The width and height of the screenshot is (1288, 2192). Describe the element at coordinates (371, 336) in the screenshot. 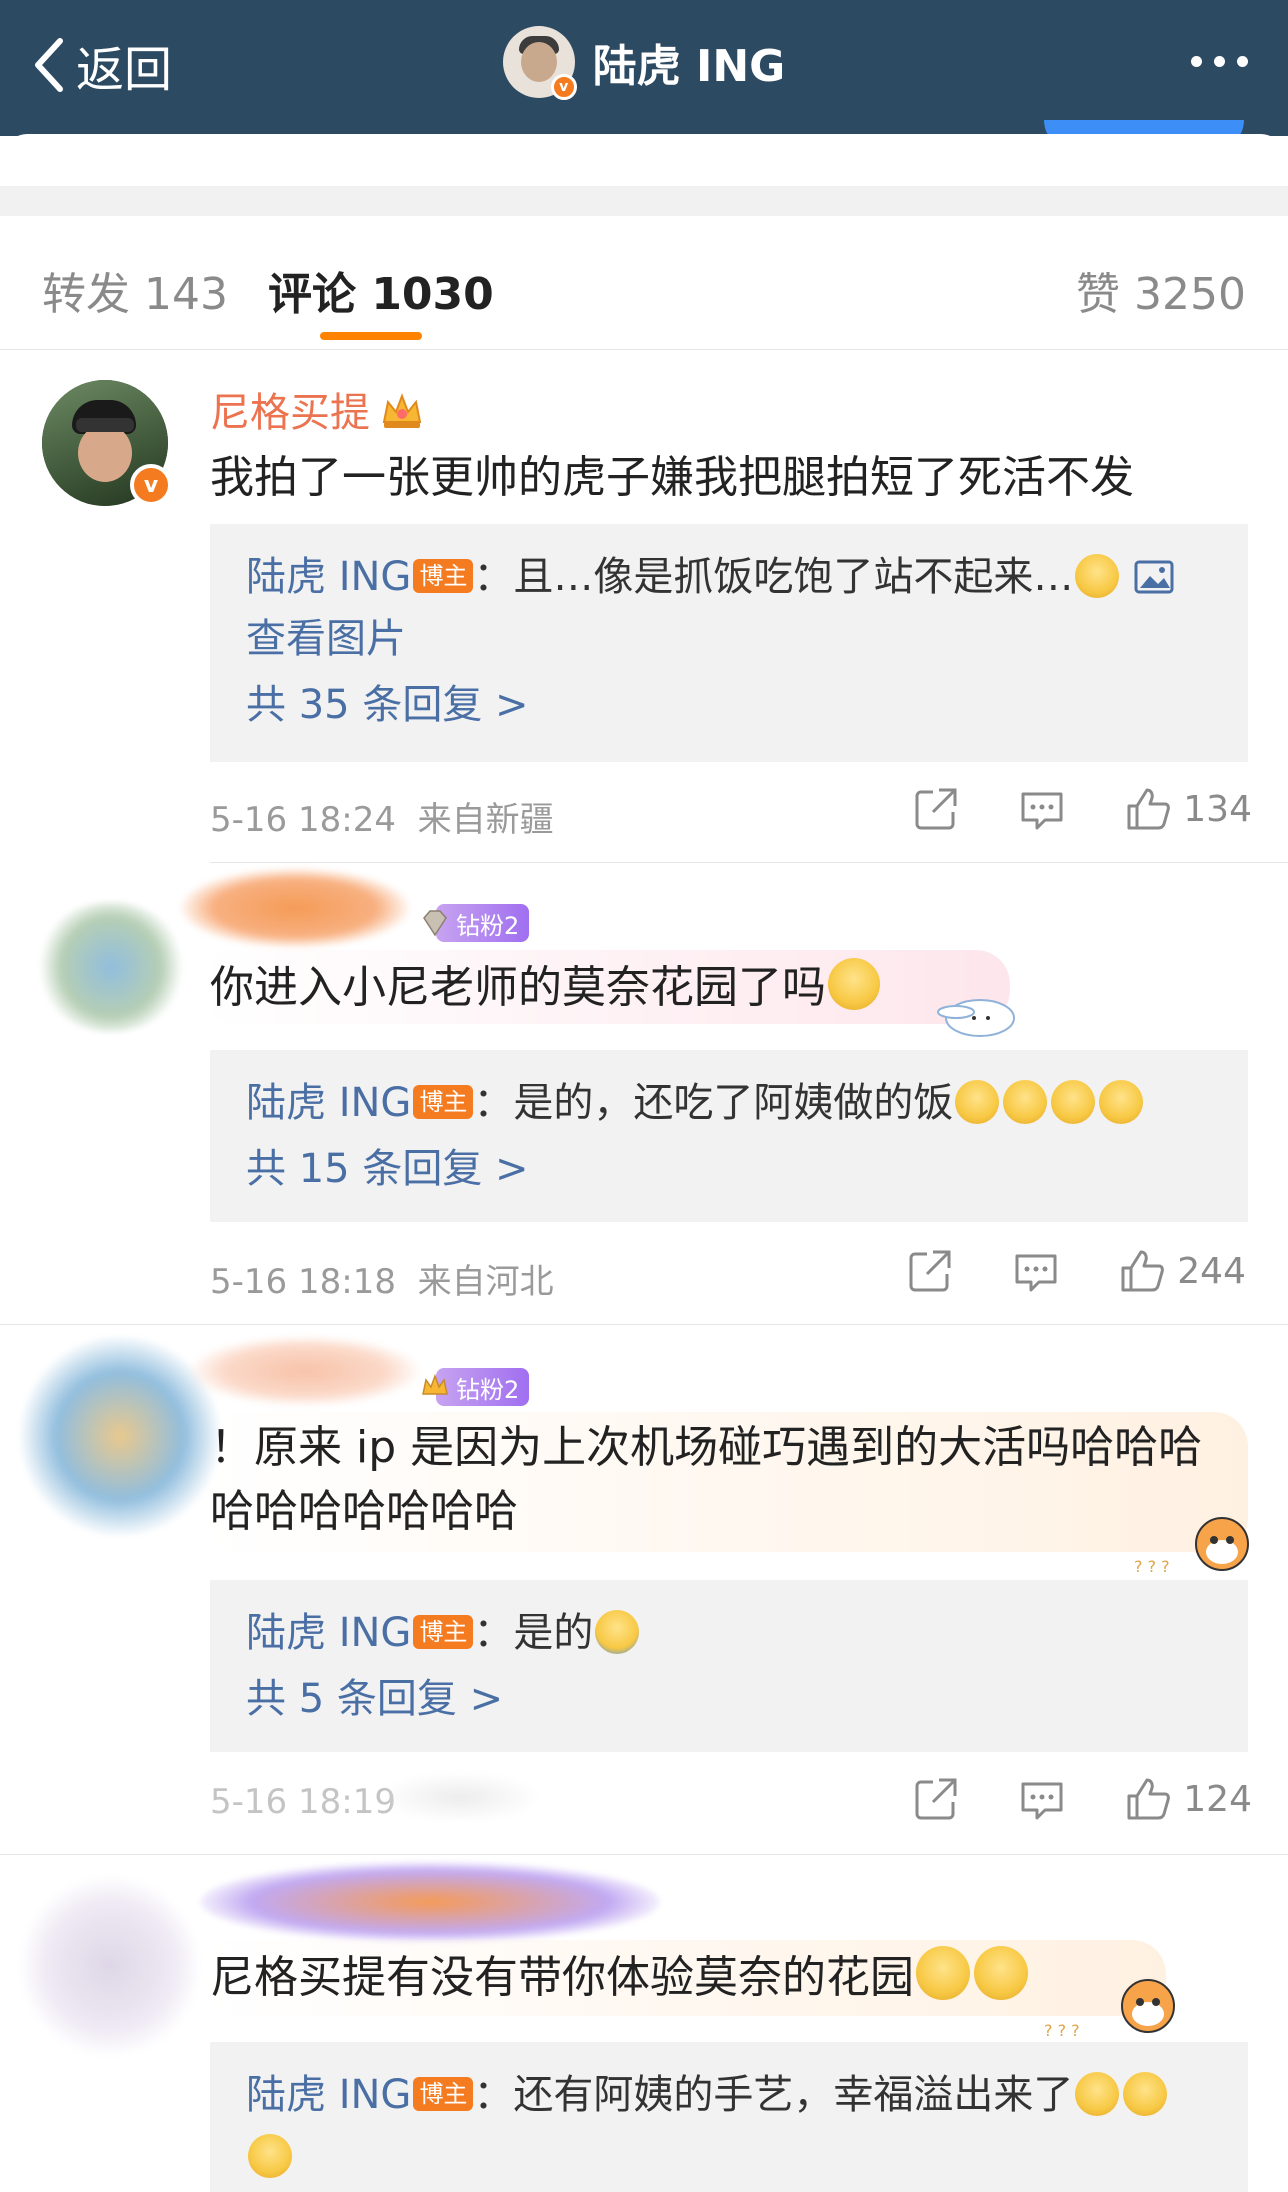

I see `active-tab-indicator` at that location.